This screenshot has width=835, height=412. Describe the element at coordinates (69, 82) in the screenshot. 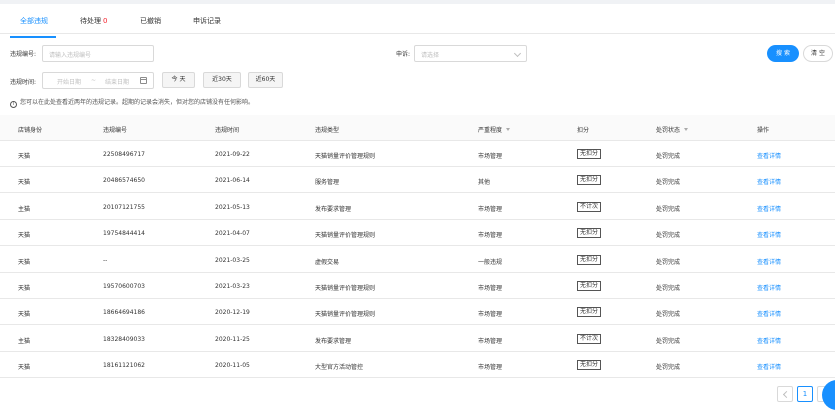

I see `start-date-placeholder: 开始日期` at that location.